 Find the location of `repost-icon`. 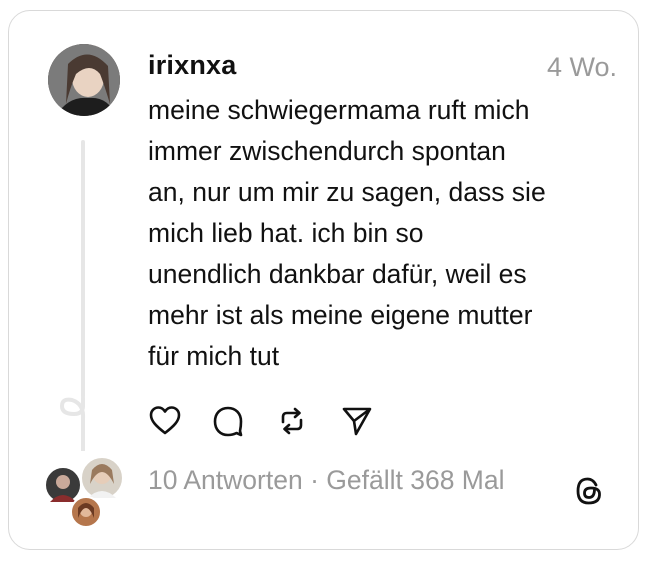

repost-icon is located at coordinates (292, 421).